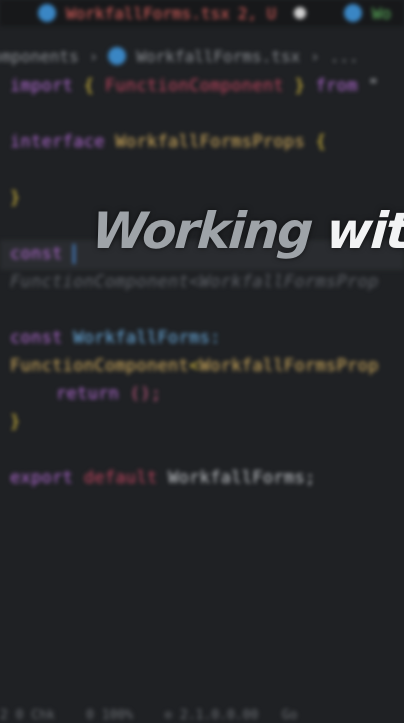 Image resolution: width=404 pixels, height=723 pixels. What do you see at coordinates (74, 254) in the screenshot?
I see `text-cursor` at bounding box center [74, 254].